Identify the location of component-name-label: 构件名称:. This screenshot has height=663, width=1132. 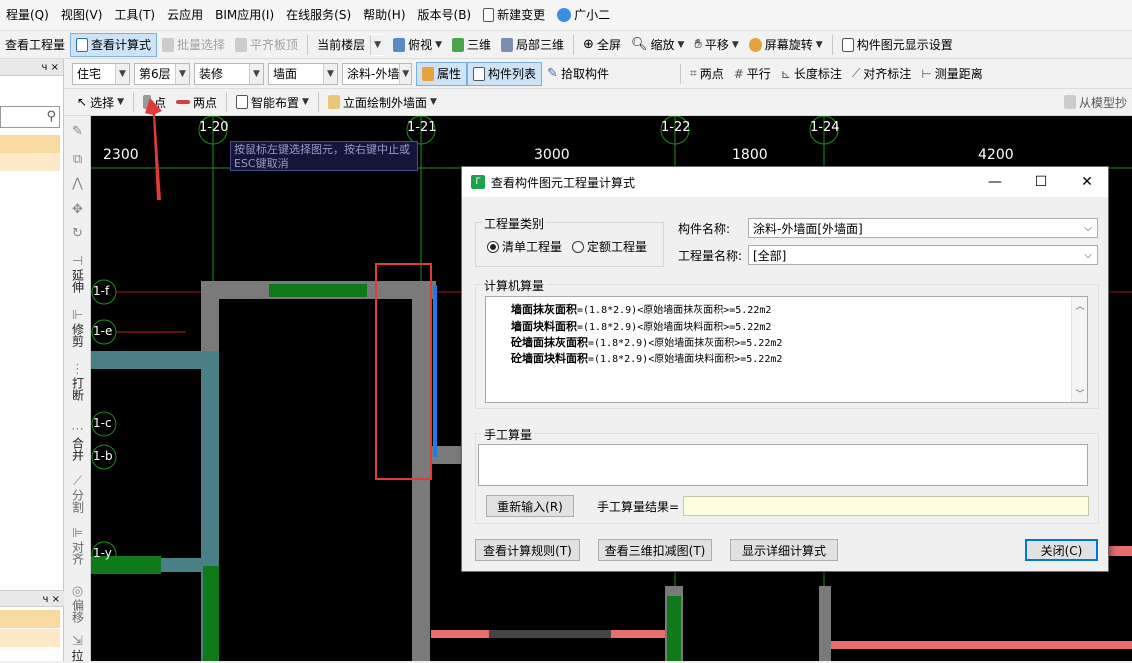
(704, 229).